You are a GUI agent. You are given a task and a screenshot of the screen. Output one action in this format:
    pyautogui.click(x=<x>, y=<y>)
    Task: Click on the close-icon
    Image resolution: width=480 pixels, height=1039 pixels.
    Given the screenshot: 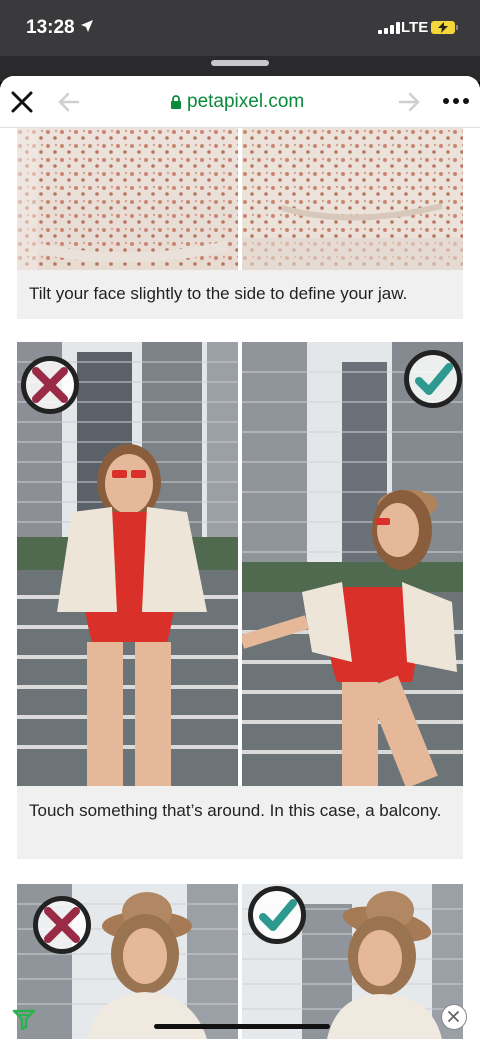 What is the action you would take?
    pyautogui.click(x=22, y=102)
    